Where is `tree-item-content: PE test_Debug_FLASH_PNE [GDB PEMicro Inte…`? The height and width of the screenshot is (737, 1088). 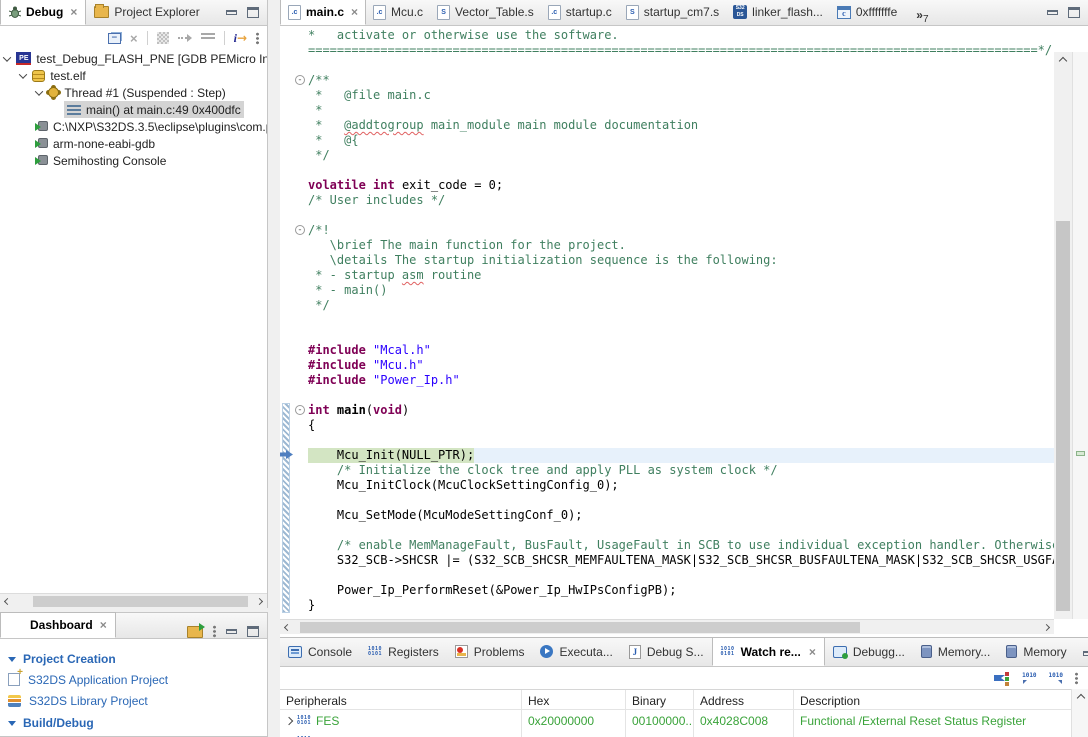 tree-item-content: PE test_Debug_FLASH_PNE [GDB PEMicro Inte… is located at coordinates (140, 58).